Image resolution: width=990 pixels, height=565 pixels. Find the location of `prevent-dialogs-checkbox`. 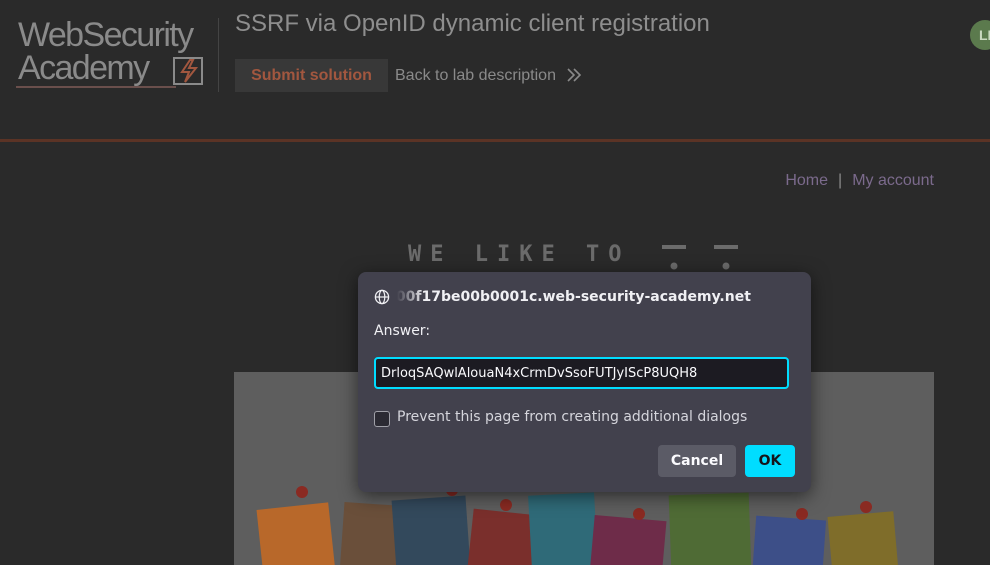

prevent-dialogs-checkbox is located at coordinates (382, 419).